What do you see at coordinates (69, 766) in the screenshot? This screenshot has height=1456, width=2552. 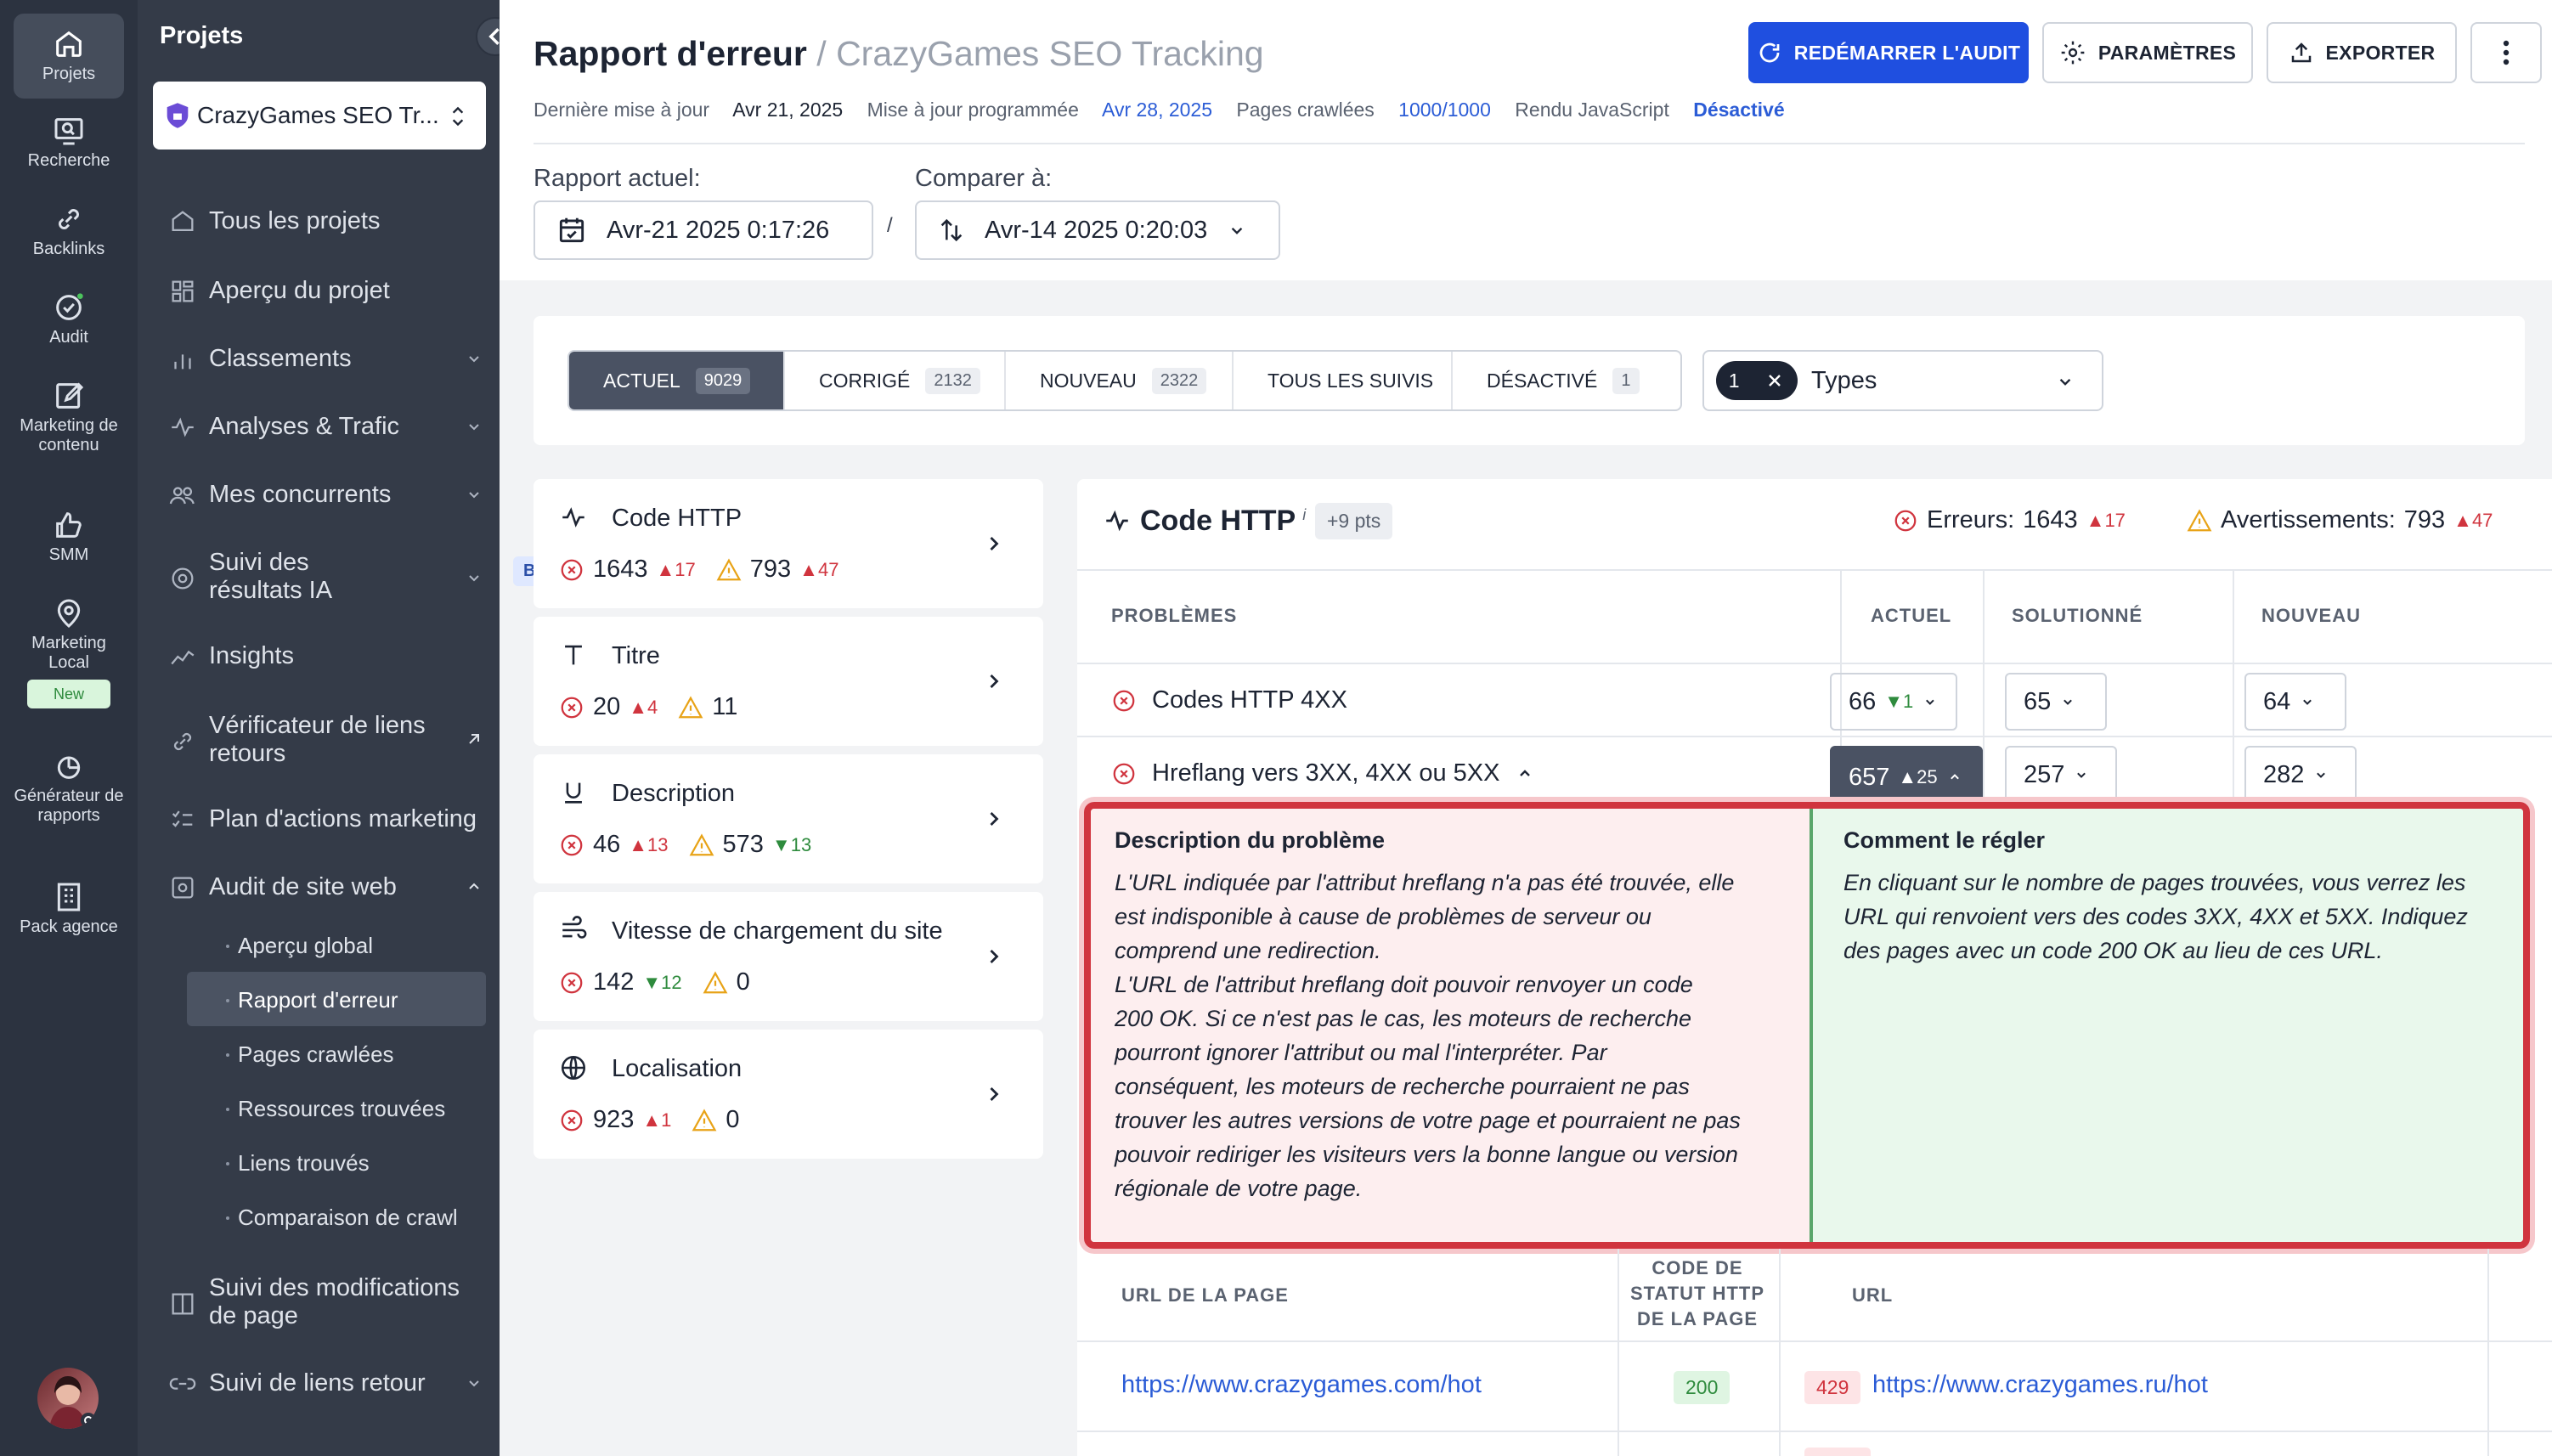 I see `report-icon` at bounding box center [69, 766].